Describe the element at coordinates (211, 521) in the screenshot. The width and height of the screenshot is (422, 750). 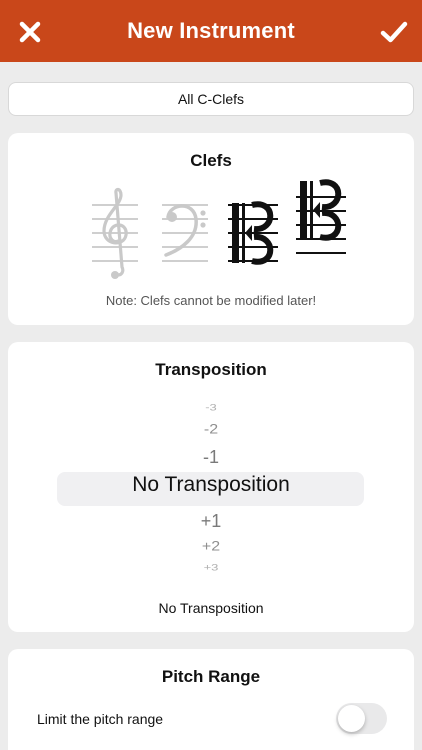
I see `picker-item: +1` at that location.